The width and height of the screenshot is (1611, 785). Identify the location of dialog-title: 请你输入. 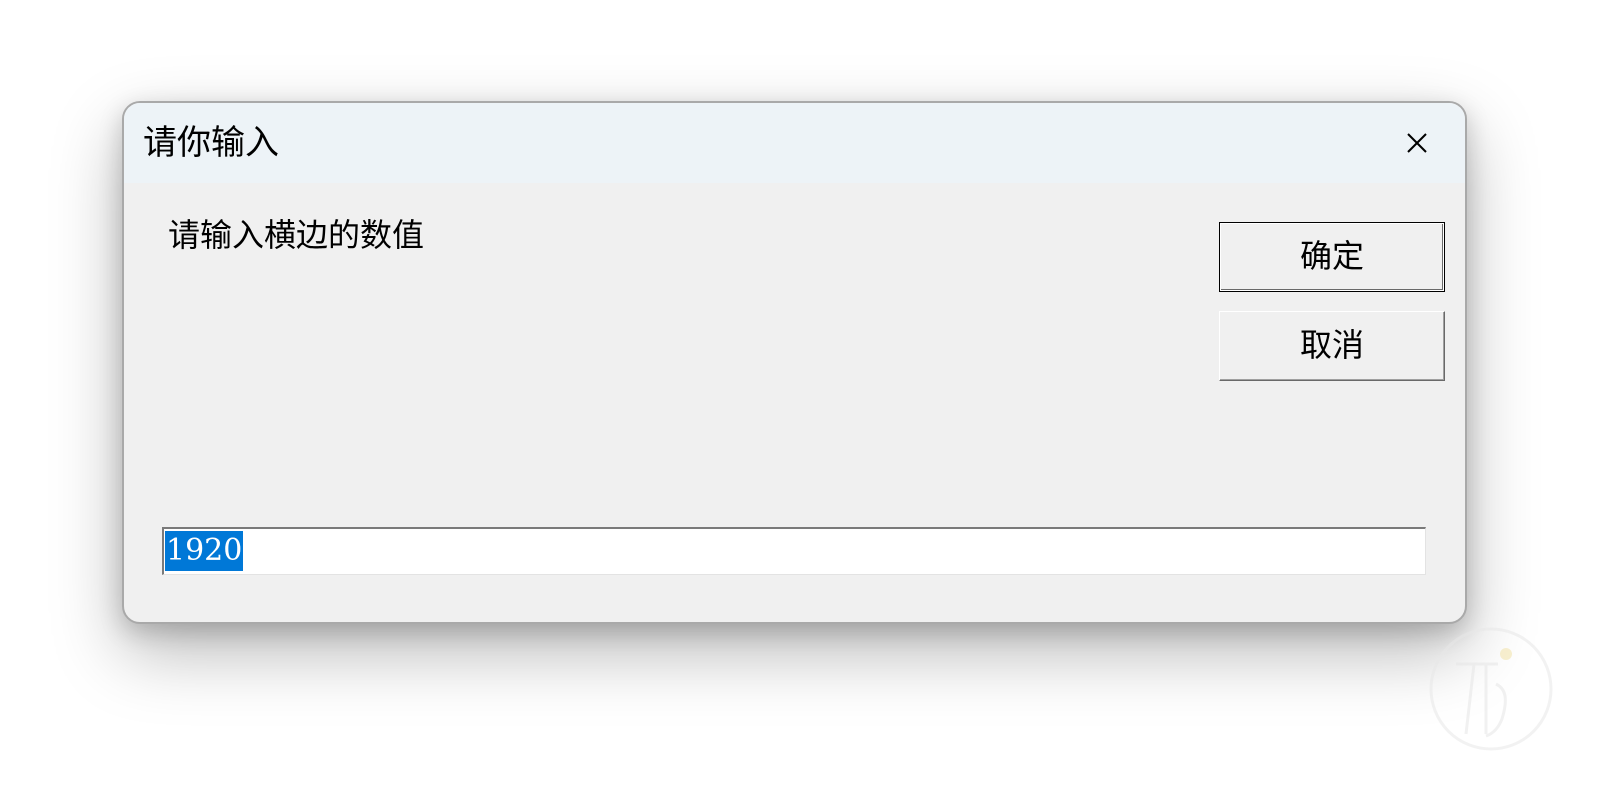
(211, 143).